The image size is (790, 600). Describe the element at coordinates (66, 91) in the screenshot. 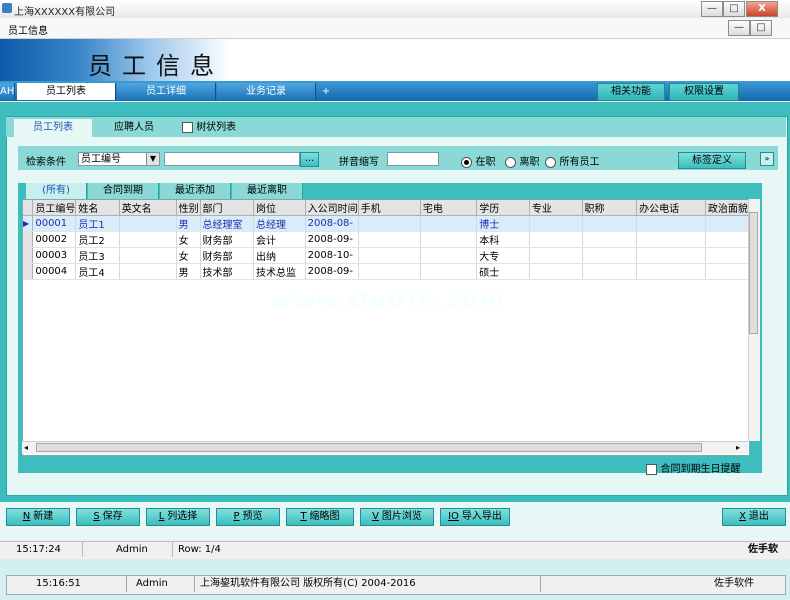

I see `tab-employee-list: 员工列表` at that location.